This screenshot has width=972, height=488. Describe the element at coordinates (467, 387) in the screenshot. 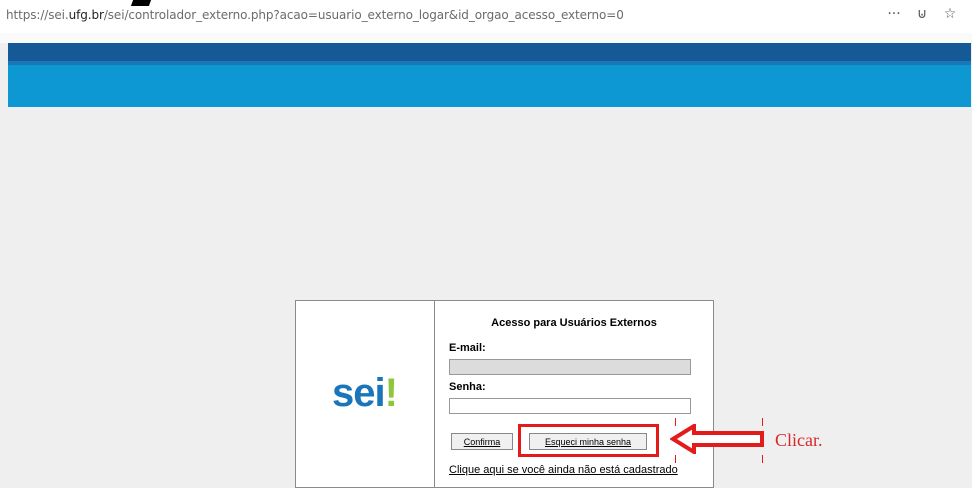

I see `password-label: Senha:` at that location.